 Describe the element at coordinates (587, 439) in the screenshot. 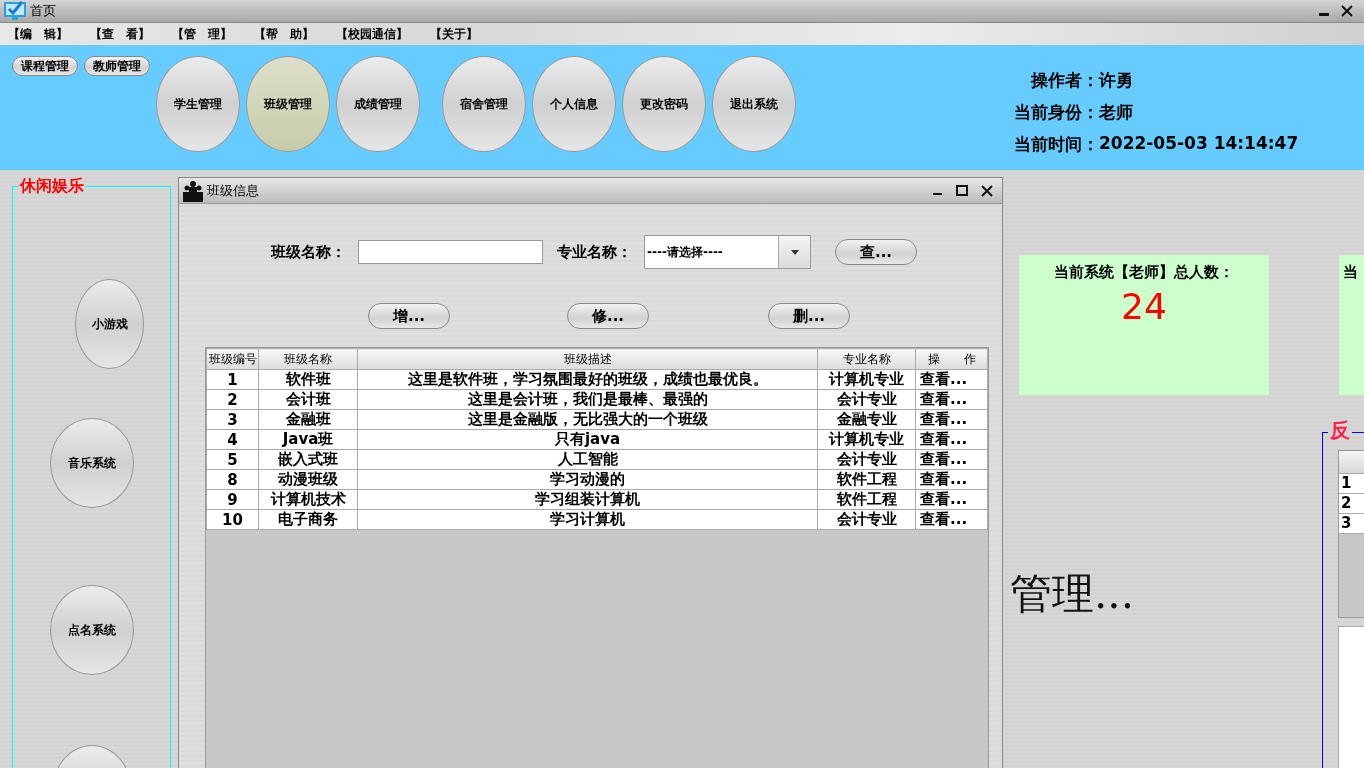

I see `table-cell: 只有java` at that location.